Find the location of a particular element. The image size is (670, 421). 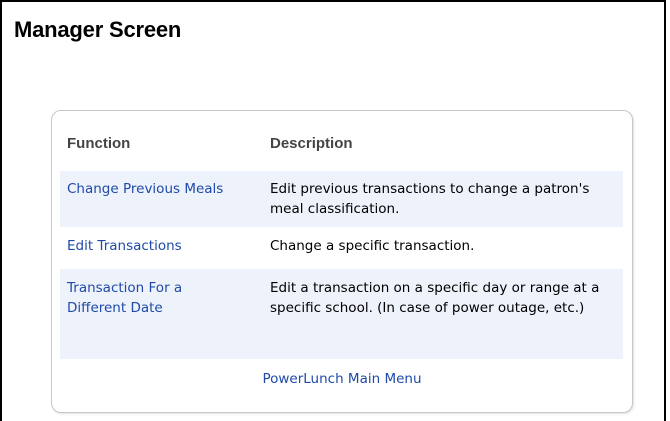

page-title: Manager Screen is located at coordinates (98, 29).